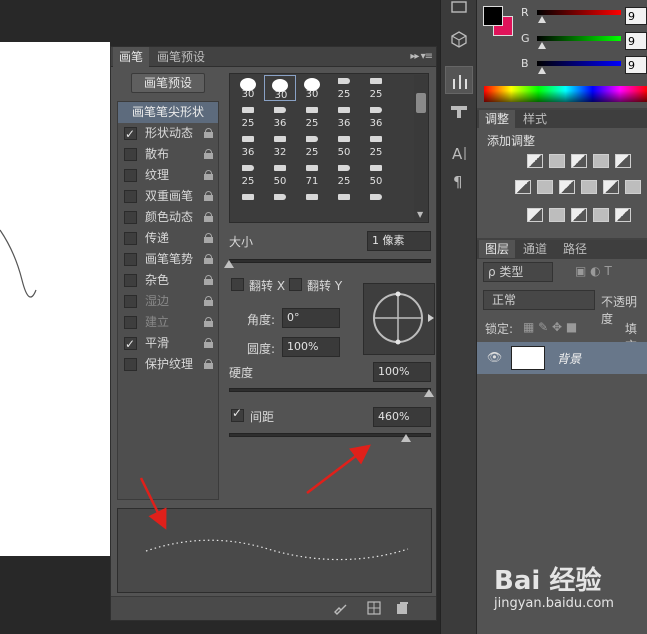 The height and width of the screenshot is (634, 647). Describe the element at coordinates (229, 264) in the screenshot. I see `size-slider-knob` at that location.